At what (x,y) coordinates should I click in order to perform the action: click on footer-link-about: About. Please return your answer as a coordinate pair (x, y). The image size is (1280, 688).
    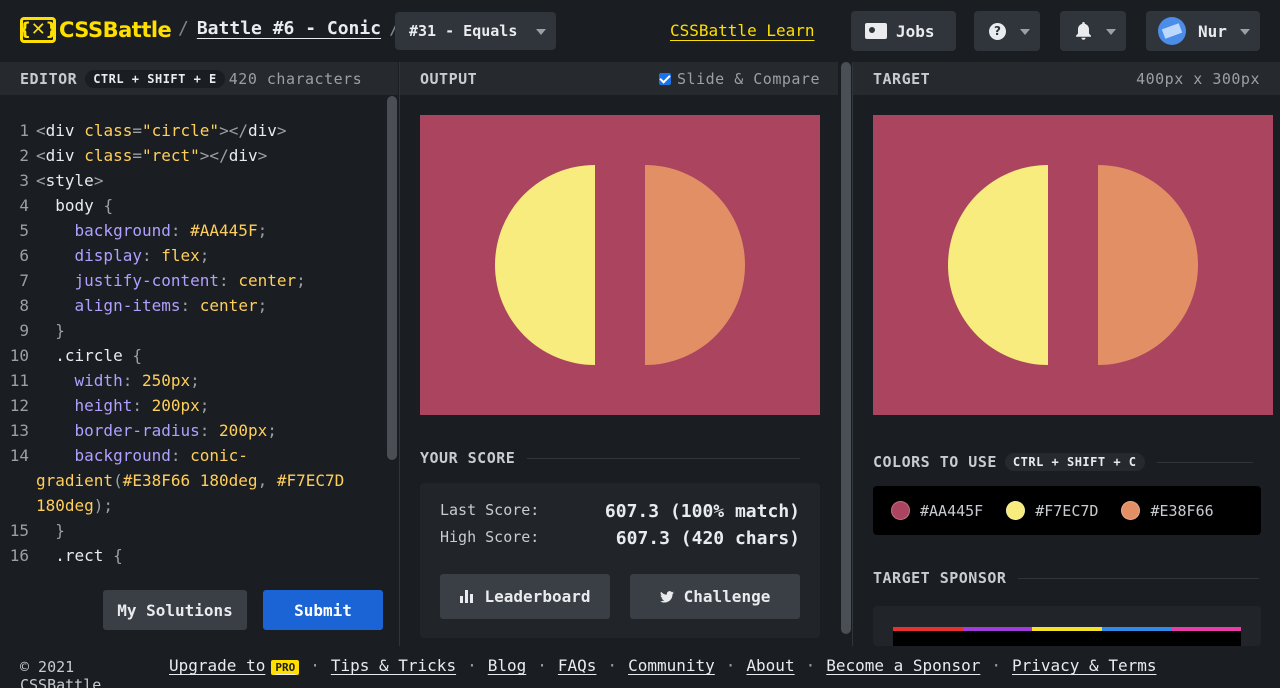
    Looking at the image, I should click on (770, 665).